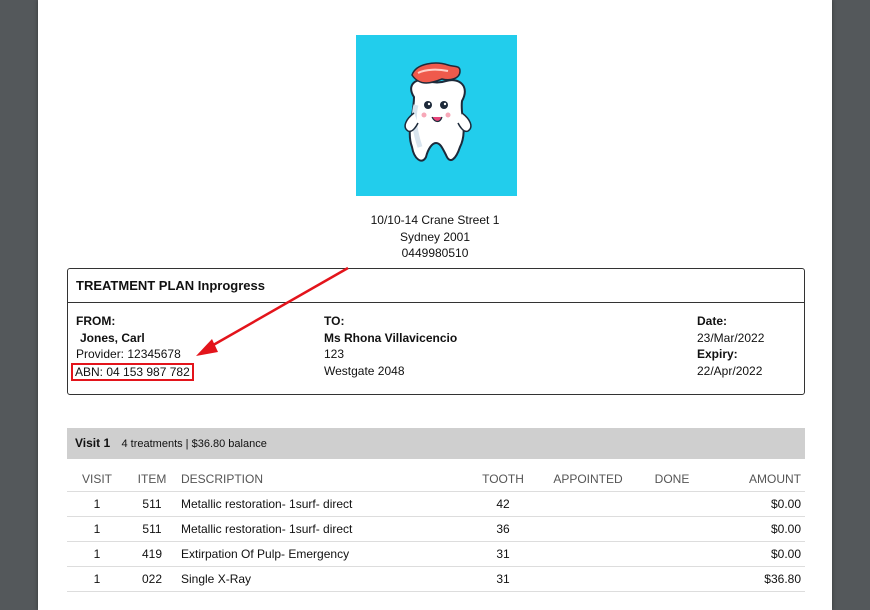 The width and height of the screenshot is (870, 610). I want to click on plan-title: TREATMENT PLAN Inprogress, so click(436, 286).